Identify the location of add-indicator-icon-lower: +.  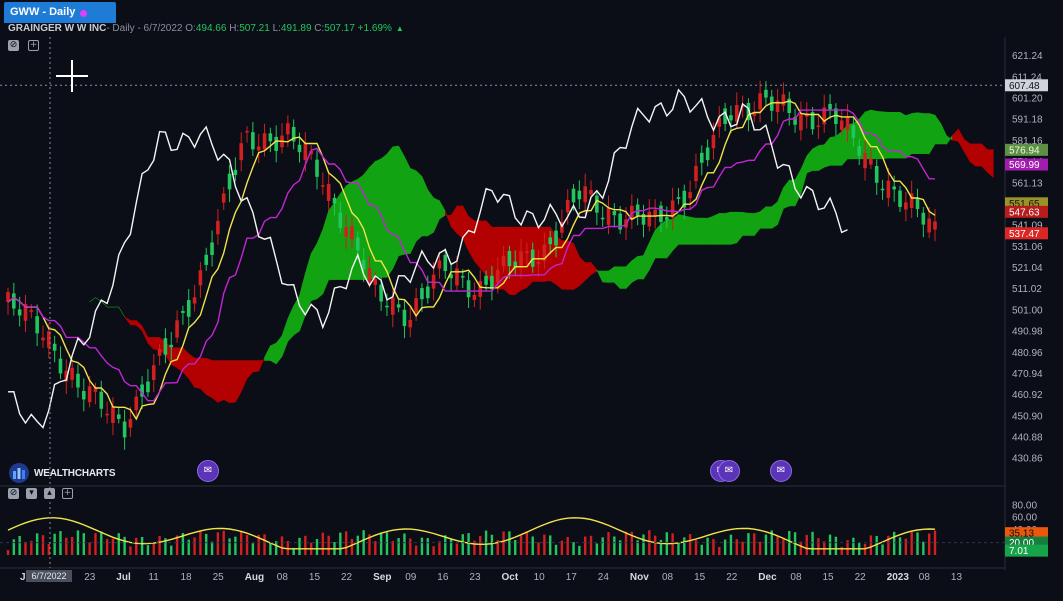
(67, 493).